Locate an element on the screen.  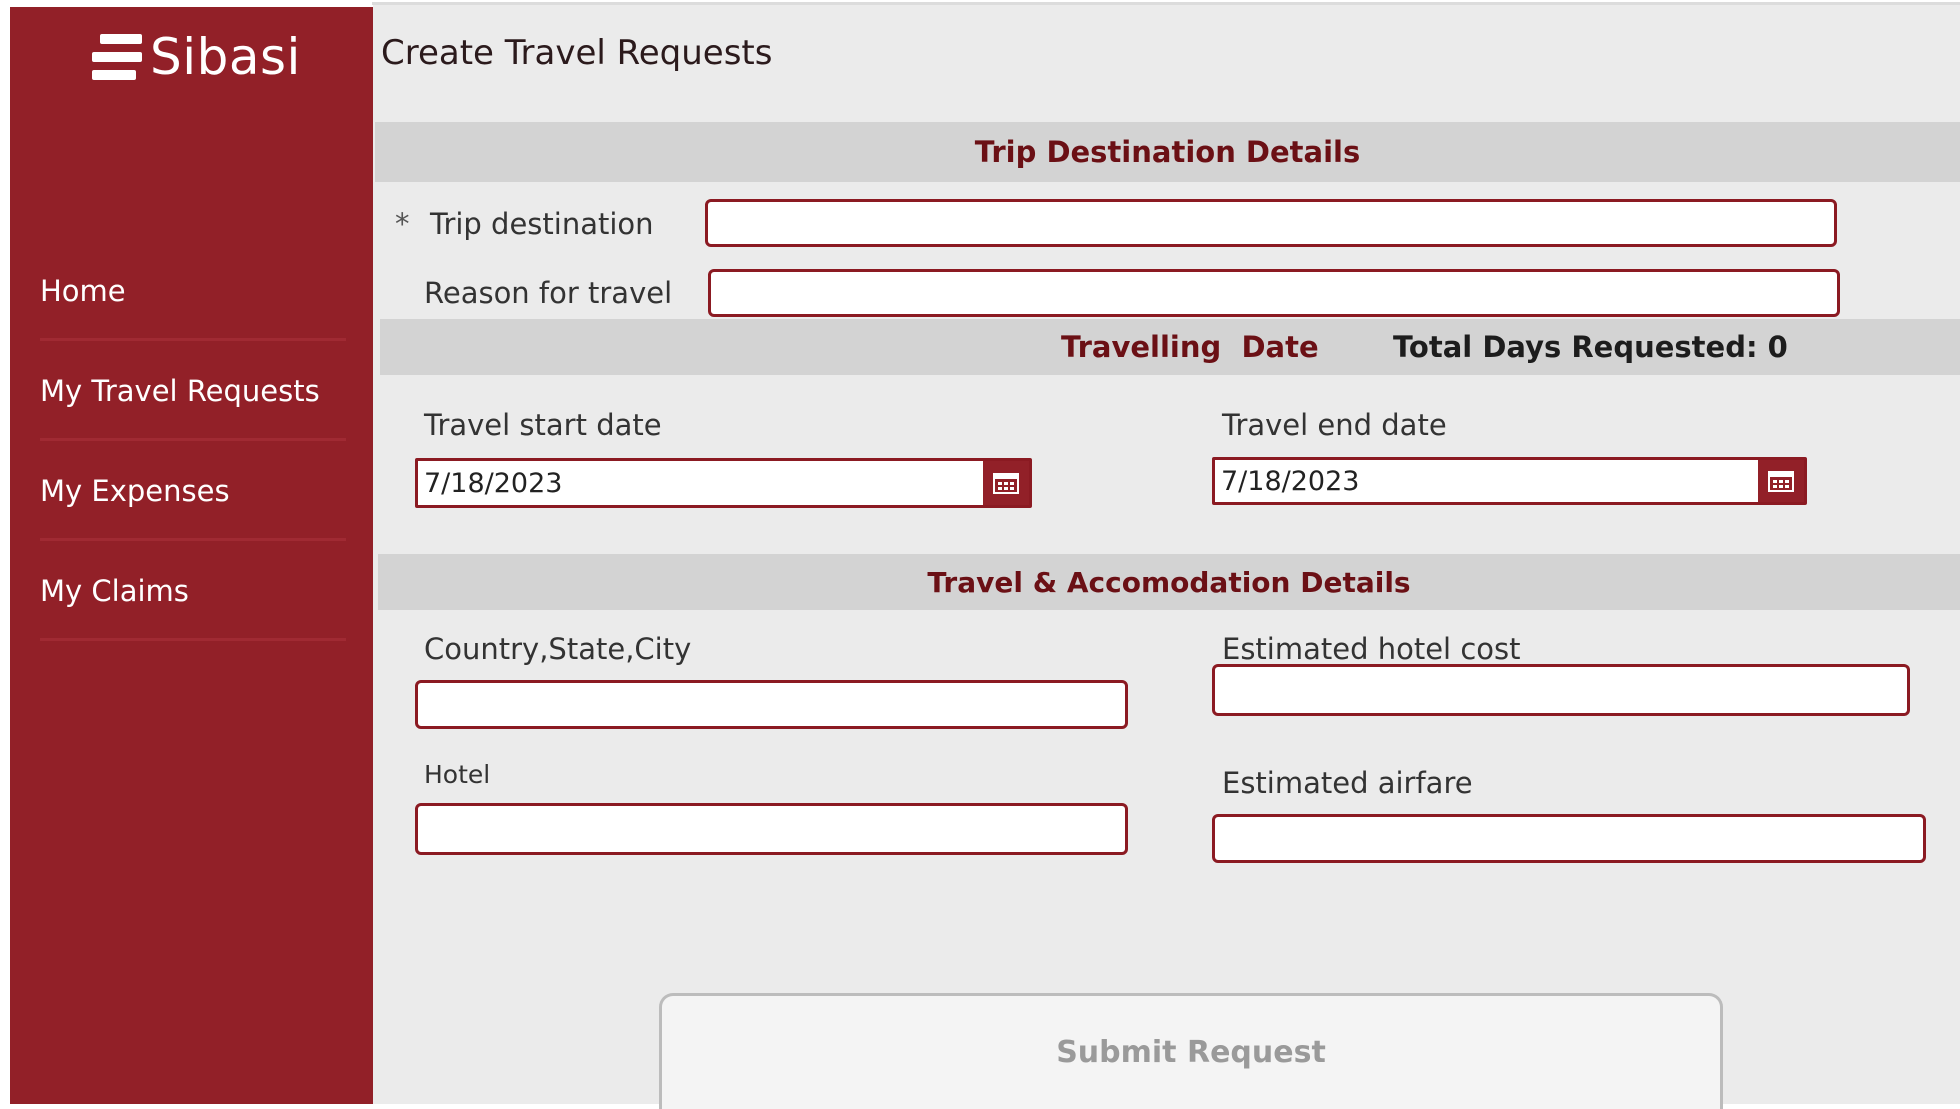
hotel-input is located at coordinates (771, 829).